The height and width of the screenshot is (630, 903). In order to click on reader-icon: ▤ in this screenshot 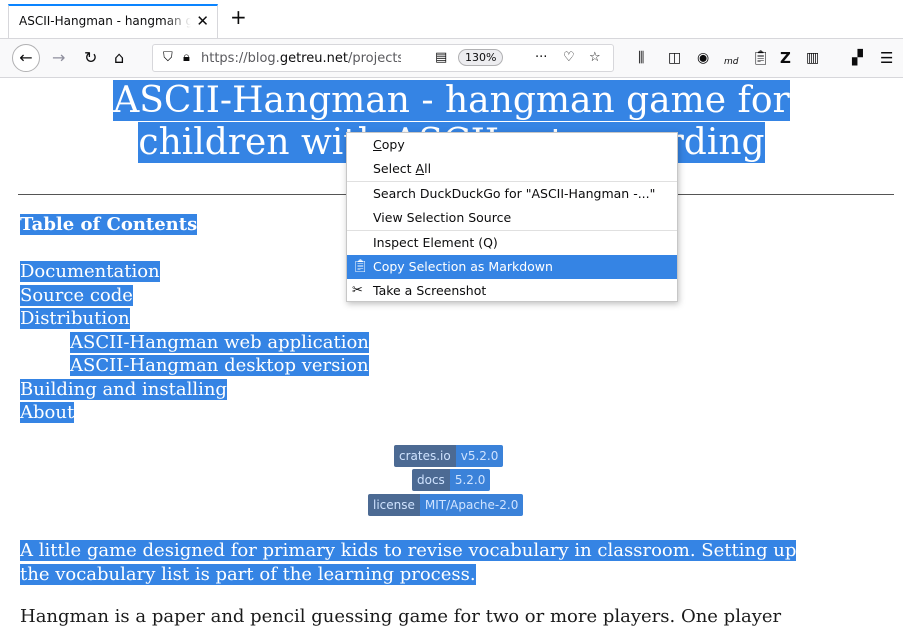, I will do `click(441, 57)`.